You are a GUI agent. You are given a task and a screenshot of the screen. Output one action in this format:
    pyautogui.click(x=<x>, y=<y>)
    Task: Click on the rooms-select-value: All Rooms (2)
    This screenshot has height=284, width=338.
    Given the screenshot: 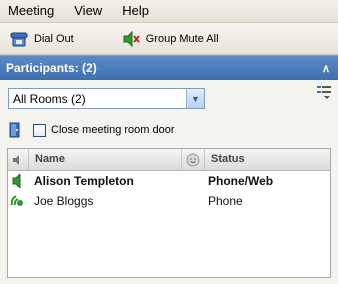 What is the action you would take?
    pyautogui.click(x=49, y=98)
    